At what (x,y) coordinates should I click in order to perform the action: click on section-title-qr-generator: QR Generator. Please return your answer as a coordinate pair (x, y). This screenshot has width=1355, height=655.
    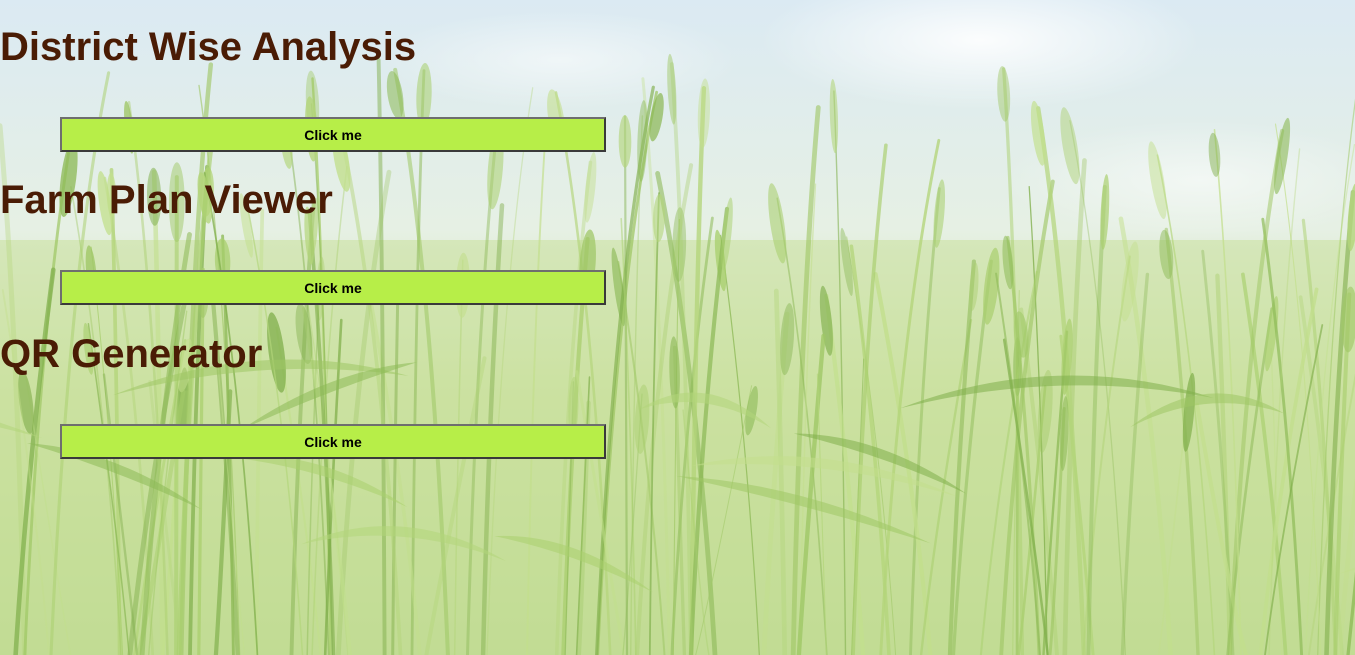
    Looking at the image, I should click on (131, 354).